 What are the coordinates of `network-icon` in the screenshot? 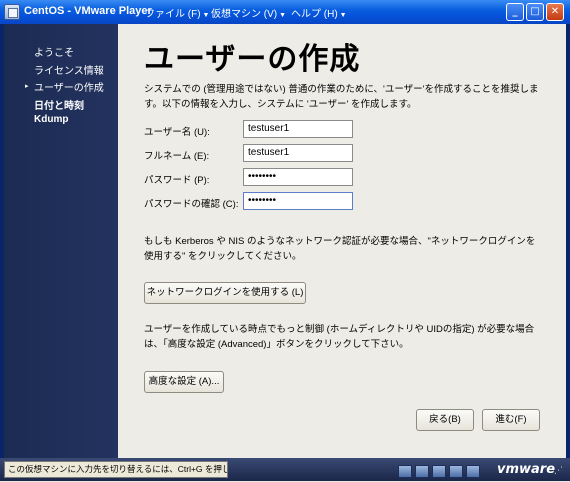 It's located at (456, 471).